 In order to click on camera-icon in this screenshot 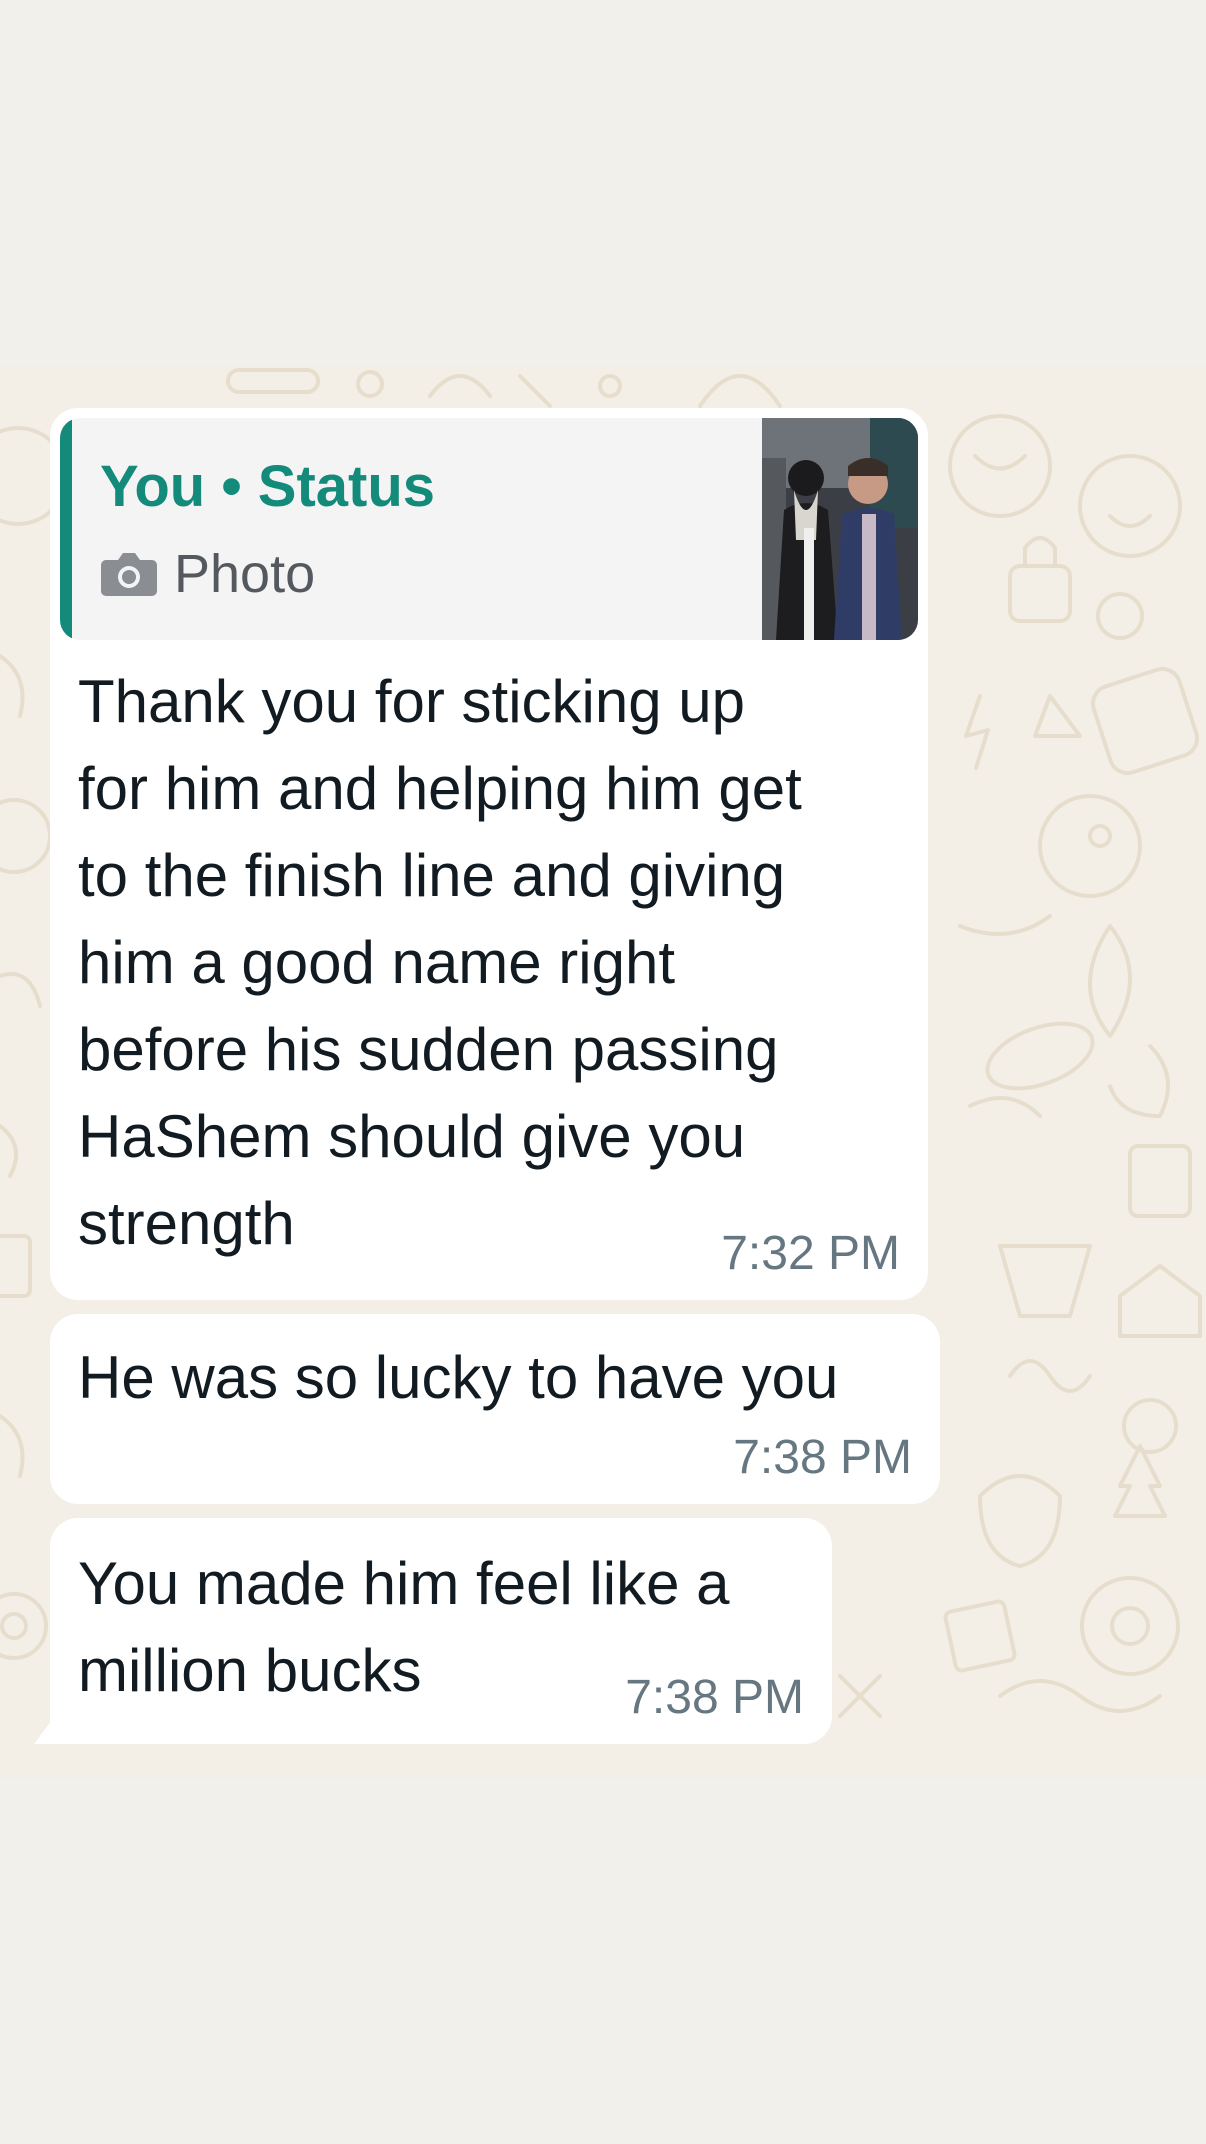, I will do `click(129, 574)`.